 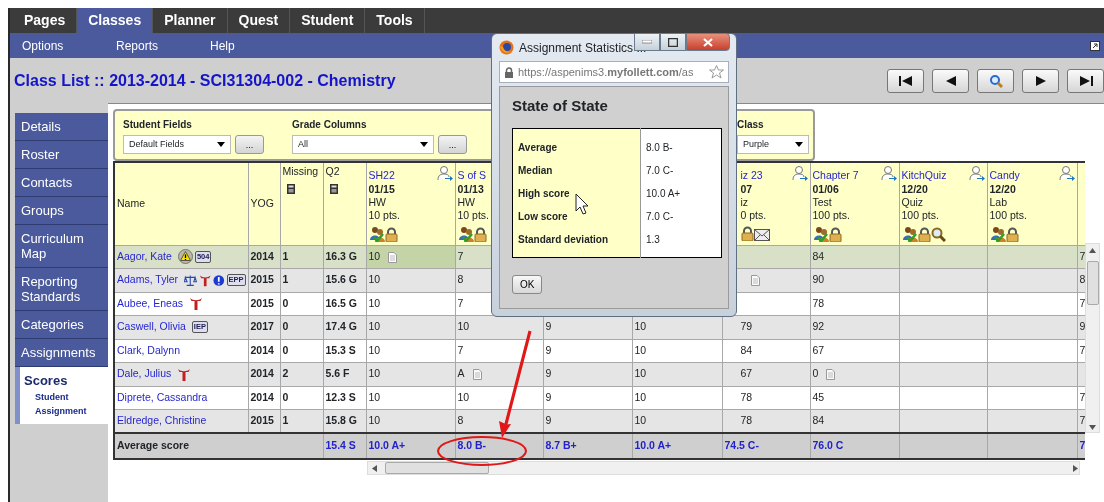 What do you see at coordinates (1092, 250) in the screenshot?
I see `scroll-up-icon` at bounding box center [1092, 250].